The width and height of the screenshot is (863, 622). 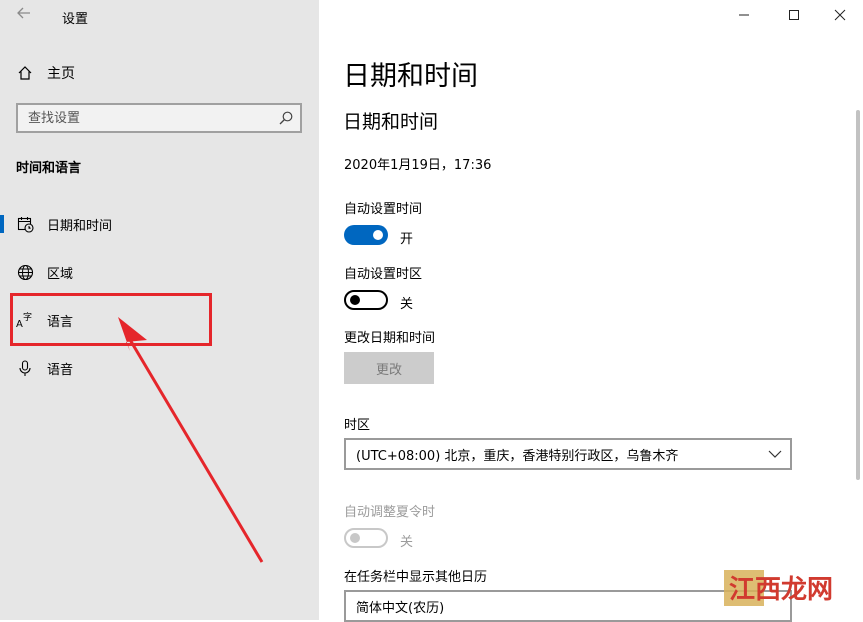 I want to click on watermark-text: 江西龙网, so click(x=781, y=590).